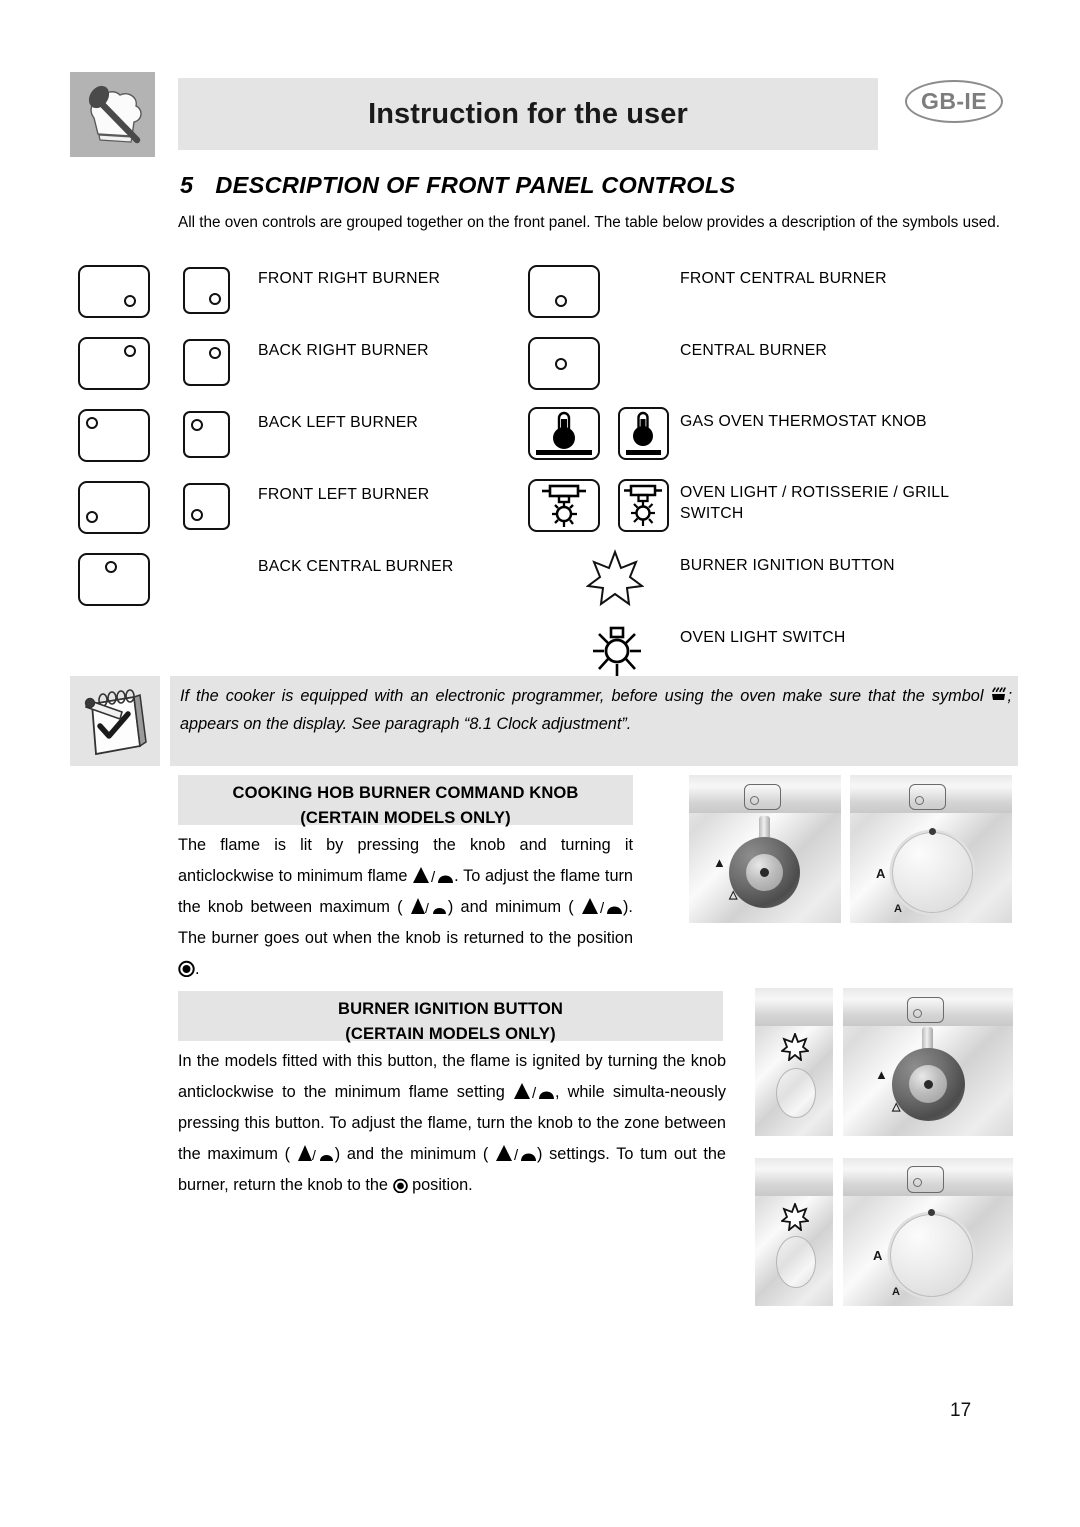 Image resolution: width=1080 pixels, height=1527 pixels. Describe the element at coordinates (643, 433) in the screenshot. I see `thermostat-icon-alt` at that location.